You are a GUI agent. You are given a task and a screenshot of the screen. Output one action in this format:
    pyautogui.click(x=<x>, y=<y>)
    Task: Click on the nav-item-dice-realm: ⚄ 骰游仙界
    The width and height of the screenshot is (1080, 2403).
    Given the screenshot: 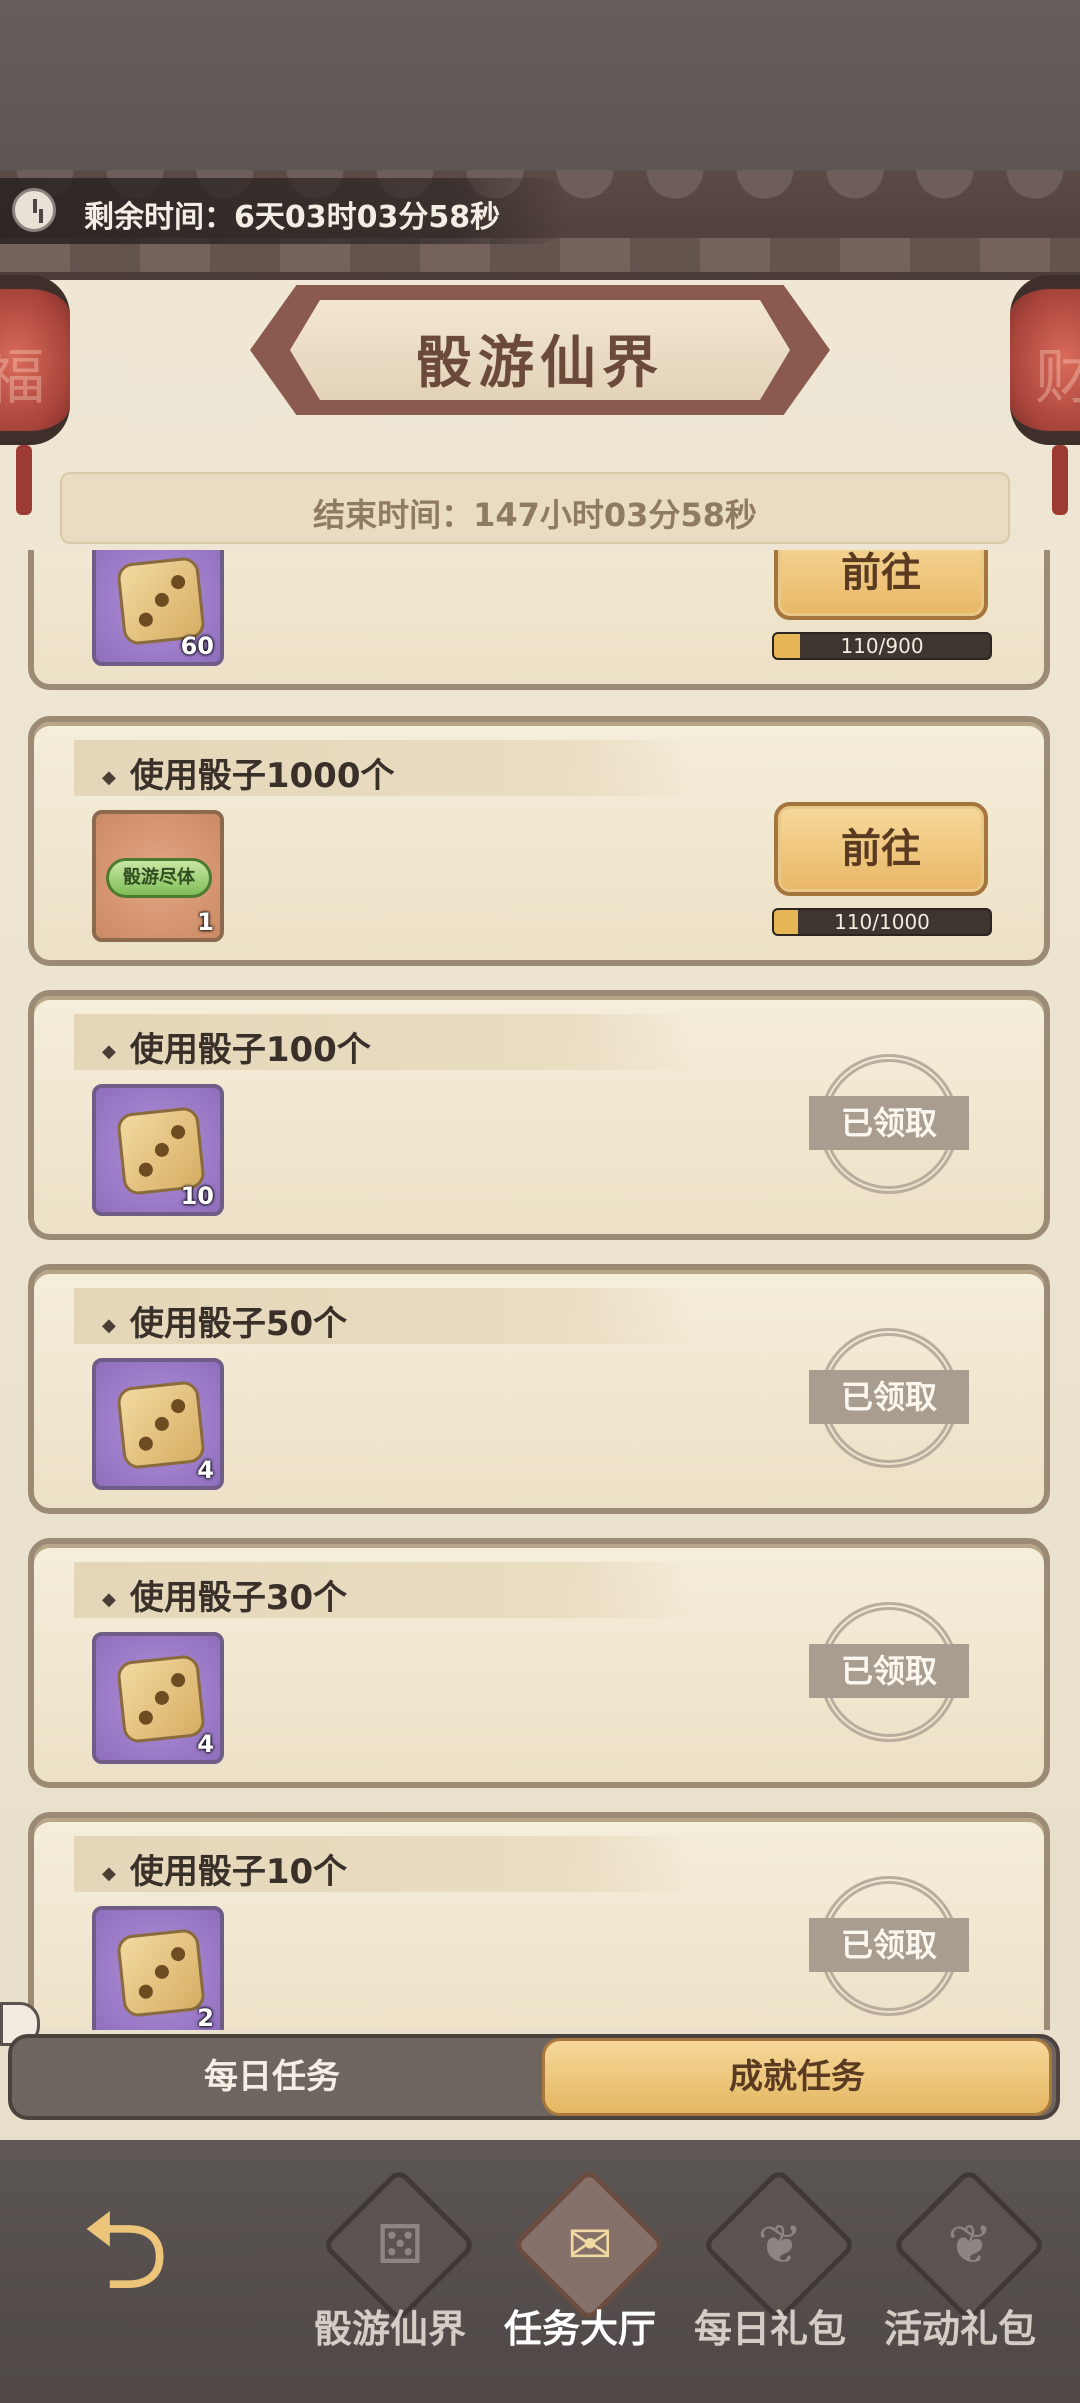 What is the action you would take?
    pyautogui.click(x=390, y=2259)
    